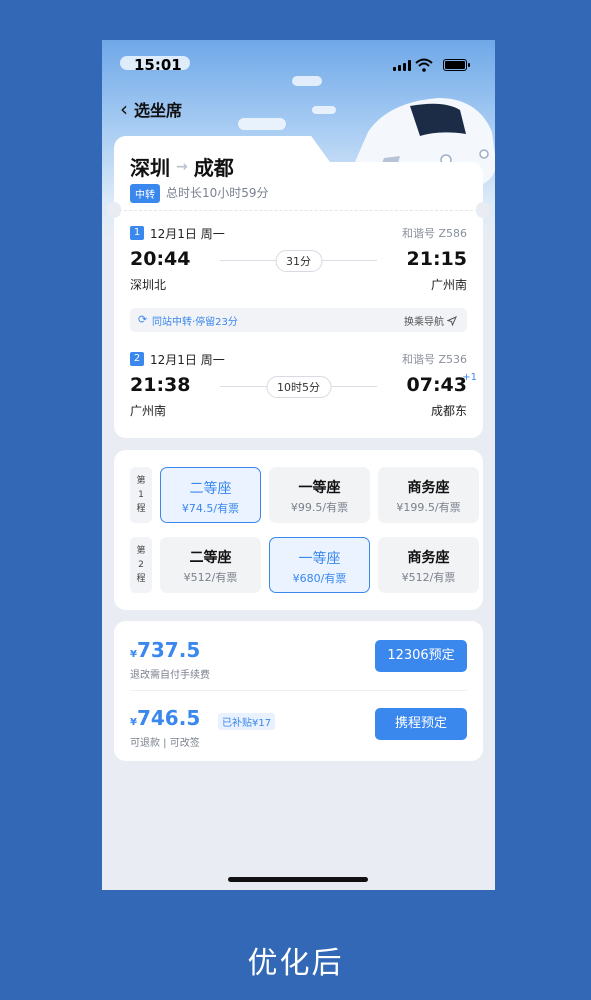 The height and width of the screenshot is (1000, 591). What do you see at coordinates (165, 718) in the screenshot?
I see `price-amount: ¥746.5` at bounding box center [165, 718].